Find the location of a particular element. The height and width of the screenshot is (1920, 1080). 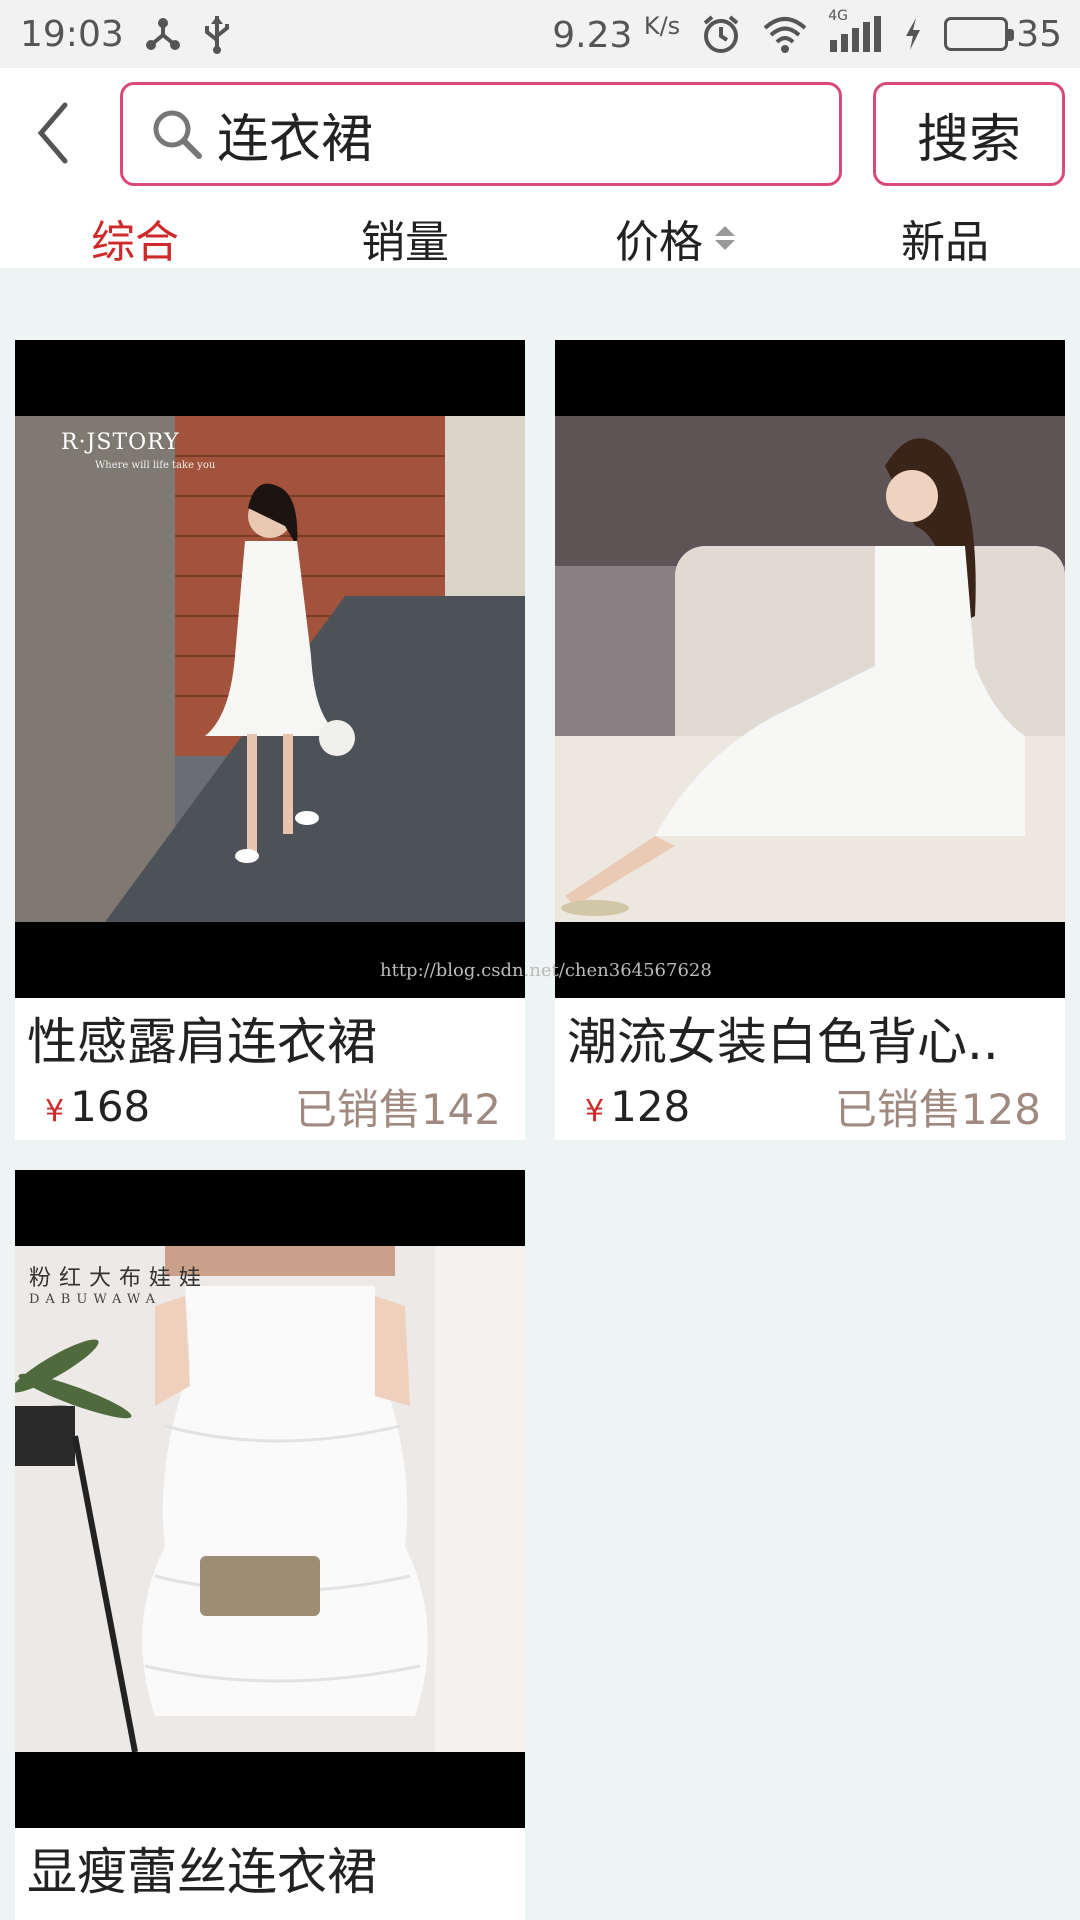

tab-label: 价格 is located at coordinates (659, 242).